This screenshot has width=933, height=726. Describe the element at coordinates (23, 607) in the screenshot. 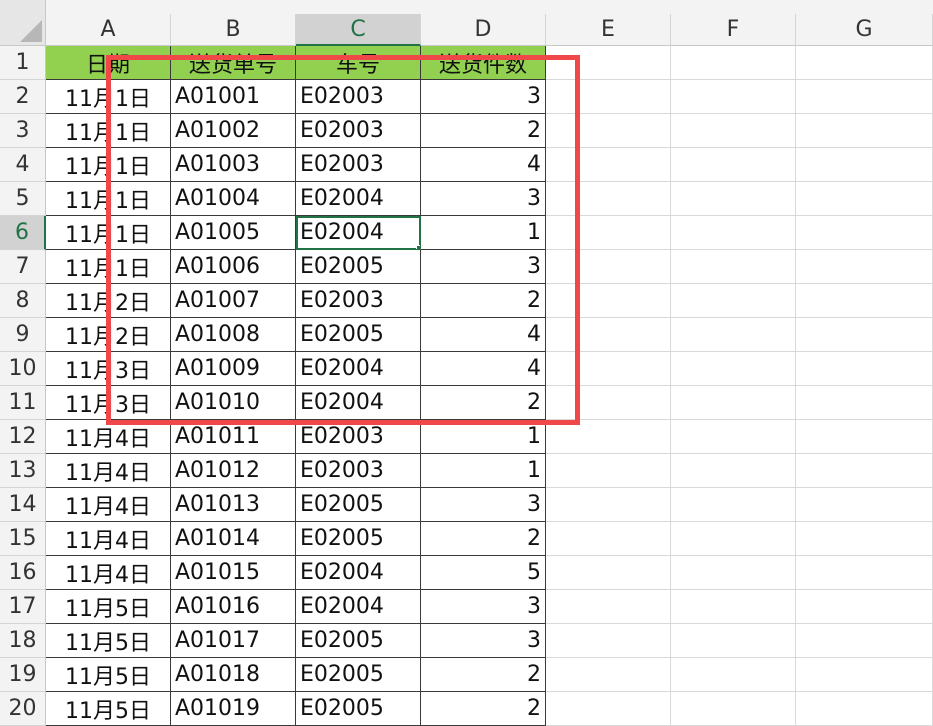

I see `row-header-17: 17` at that location.